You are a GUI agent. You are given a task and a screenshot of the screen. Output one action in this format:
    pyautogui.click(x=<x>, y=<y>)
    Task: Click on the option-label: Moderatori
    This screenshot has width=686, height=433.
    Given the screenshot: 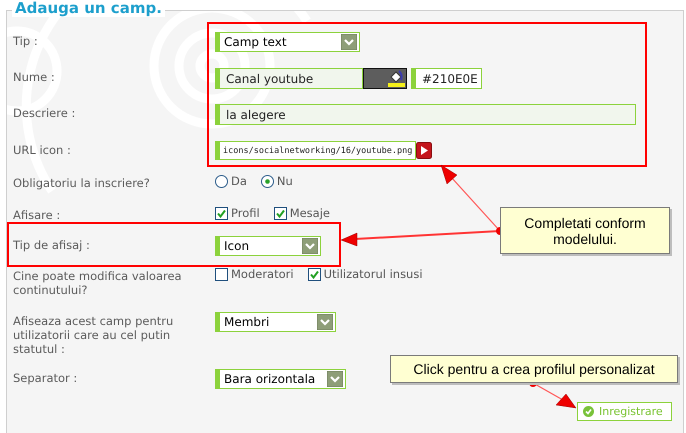 What is the action you would take?
    pyautogui.click(x=262, y=274)
    